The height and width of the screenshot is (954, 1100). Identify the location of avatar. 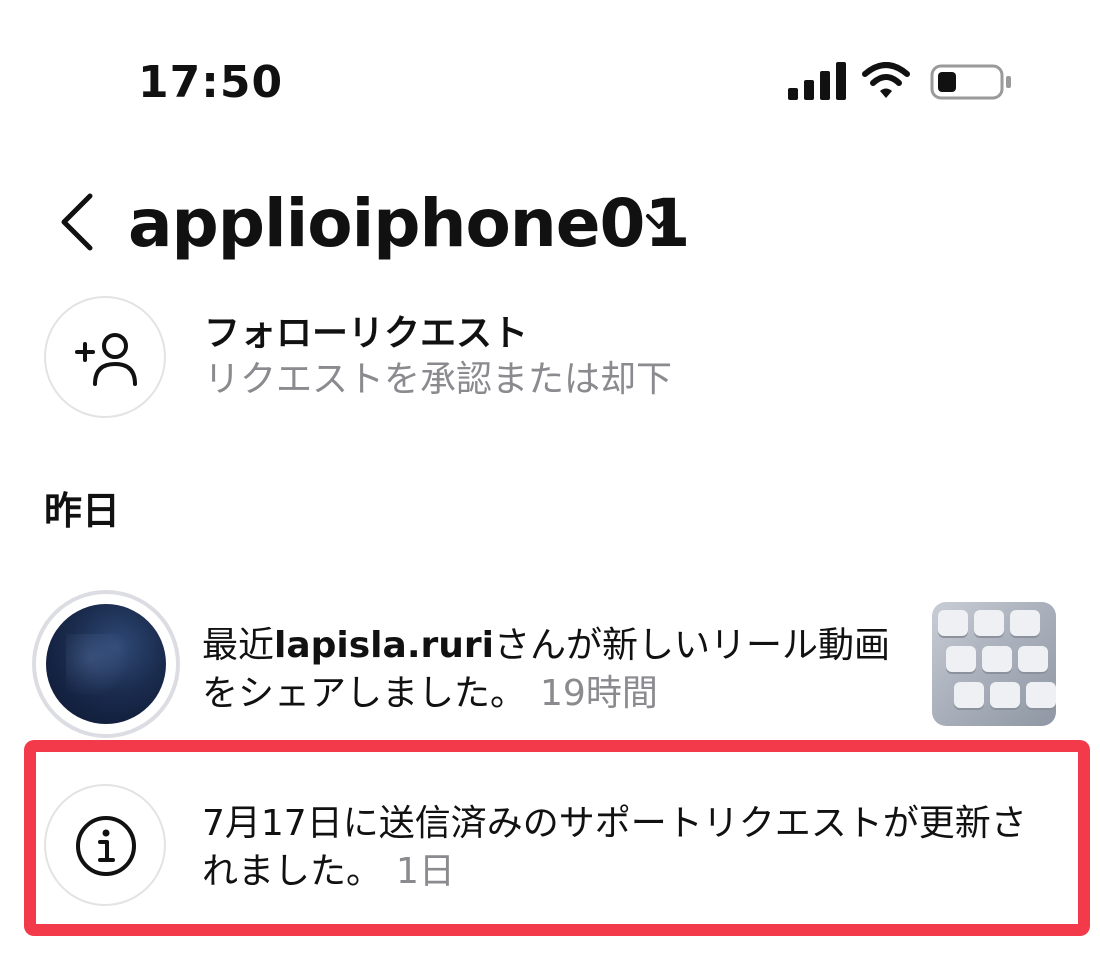
(106, 664).